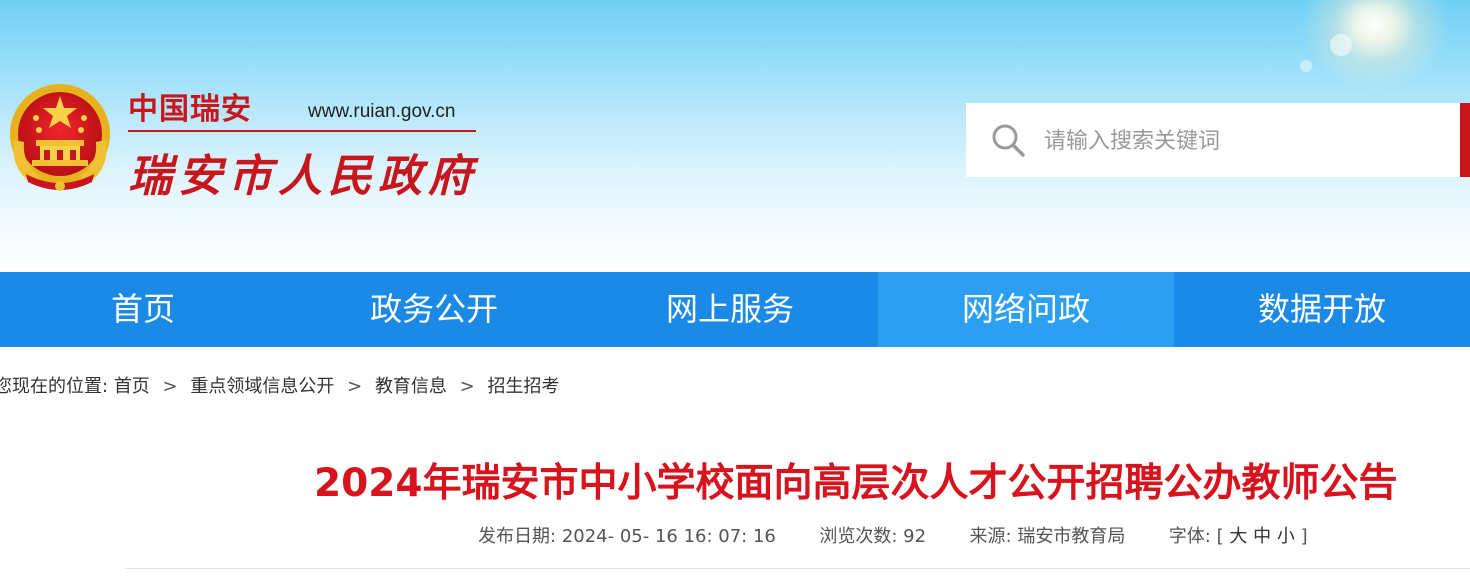 The image size is (1470, 581). Describe the element at coordinates (797, 568) in the screenshot. I see `content-divider` at that location.